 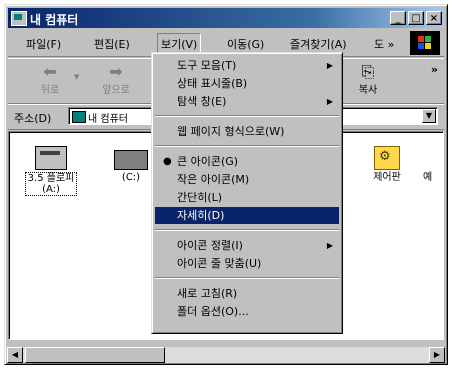 What do you see at coordinates (247, 215) in the screenshot?
I see `menu-item-details: 자세히(D)` at bounding box center [247, 215].